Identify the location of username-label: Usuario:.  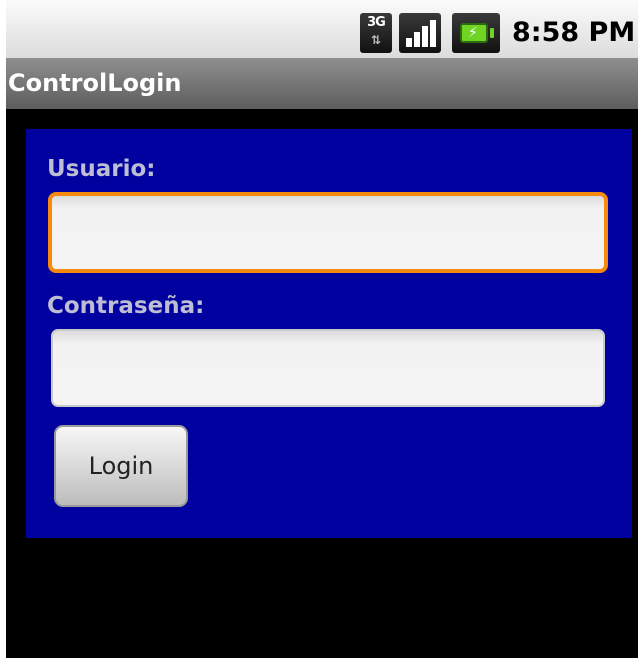
(101, 169).